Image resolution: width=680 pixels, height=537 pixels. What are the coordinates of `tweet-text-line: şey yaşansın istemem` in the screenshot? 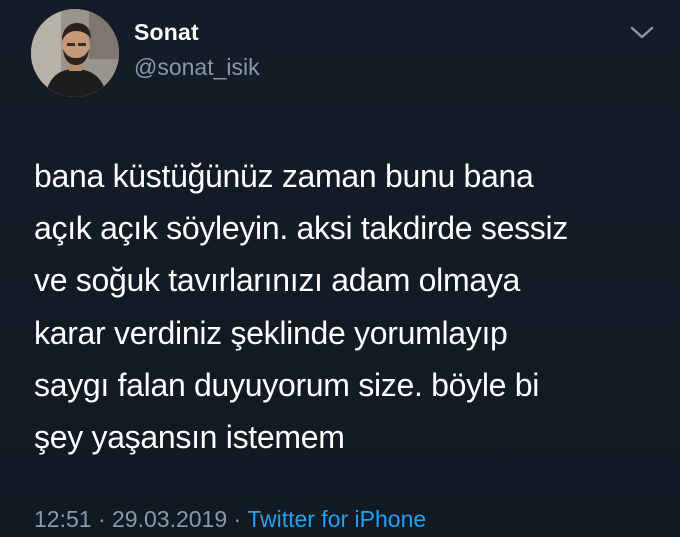 It's located at (189, 437).